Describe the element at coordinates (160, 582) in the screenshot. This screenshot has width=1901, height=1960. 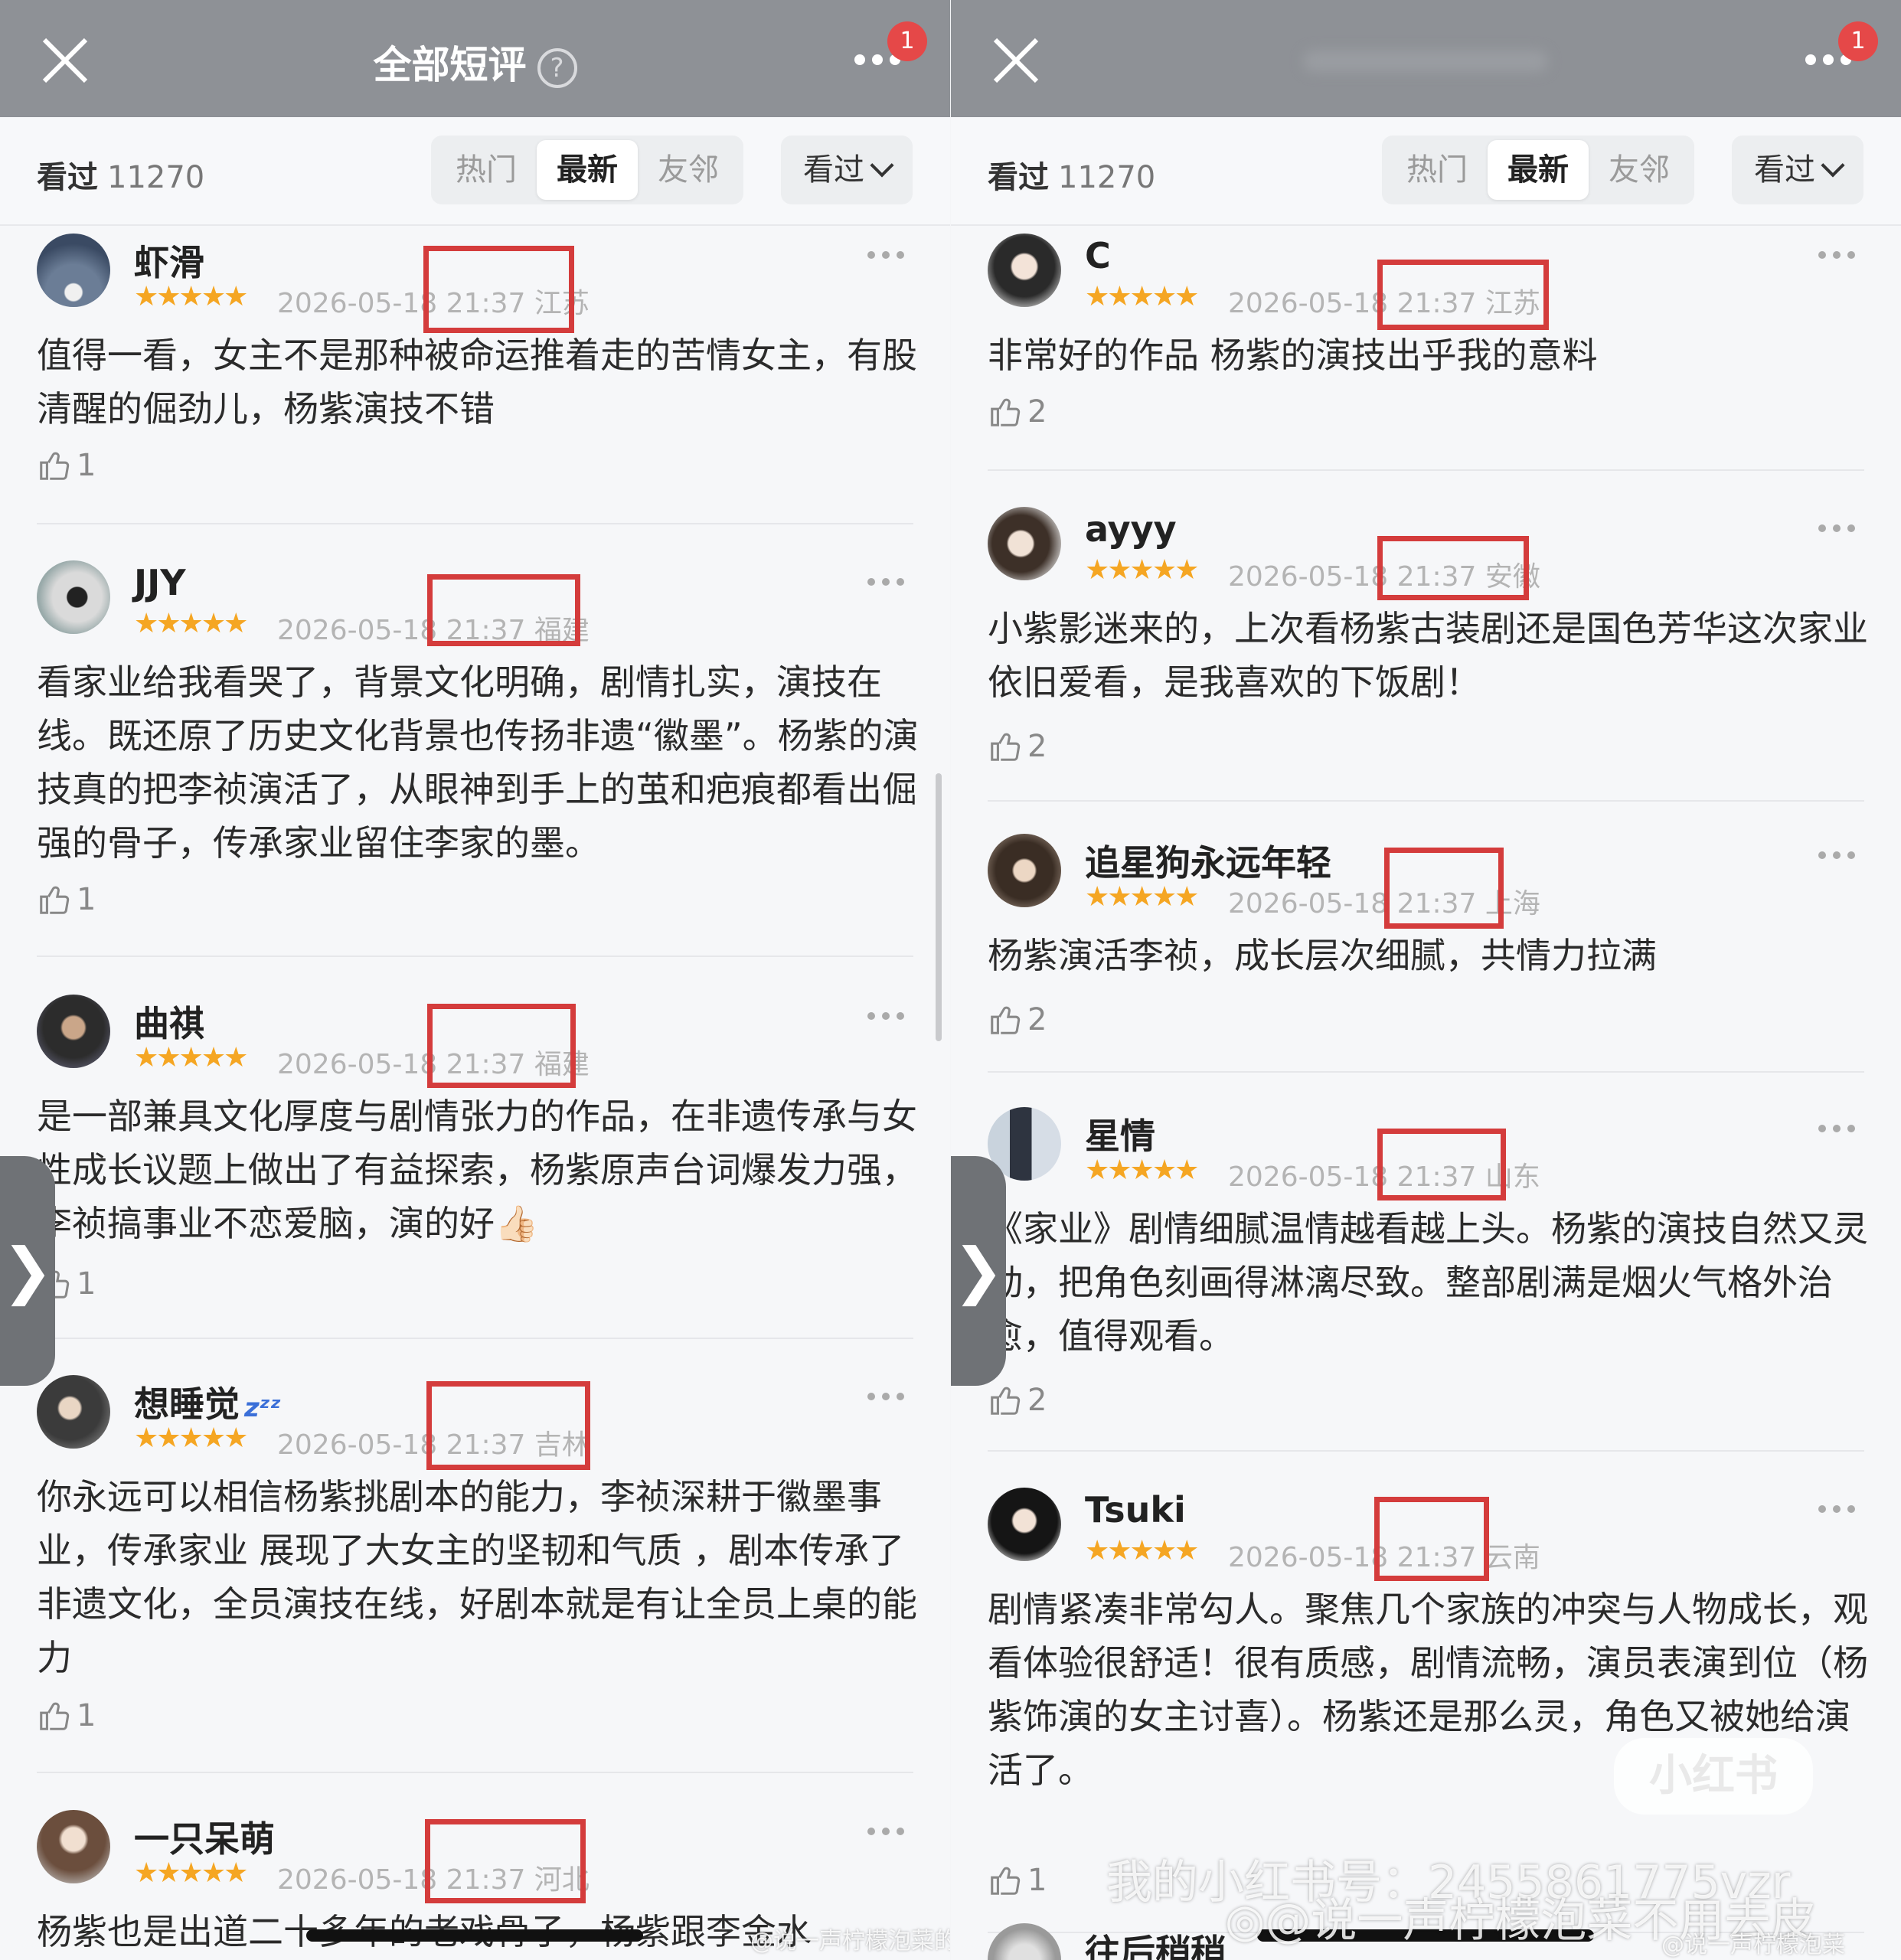
I see `username: JJY` at that location.